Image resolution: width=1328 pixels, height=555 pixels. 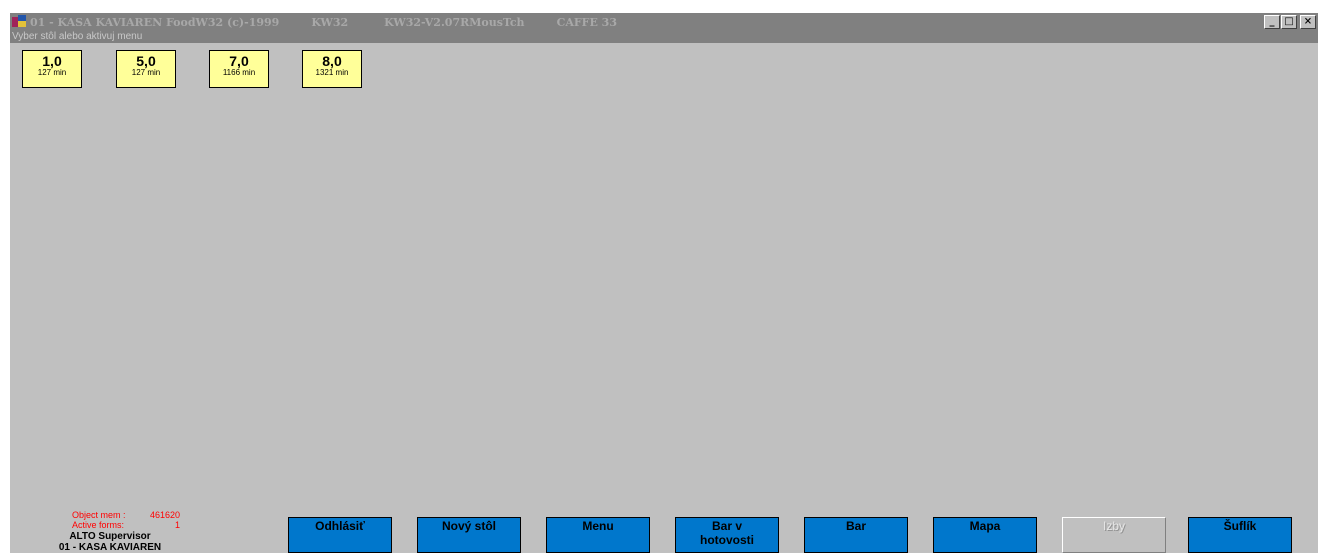 What do you see at coordinates (1113, 526) in the screenshot?
I see `rooms-label: Izby` at bounding box center [1113, 526].